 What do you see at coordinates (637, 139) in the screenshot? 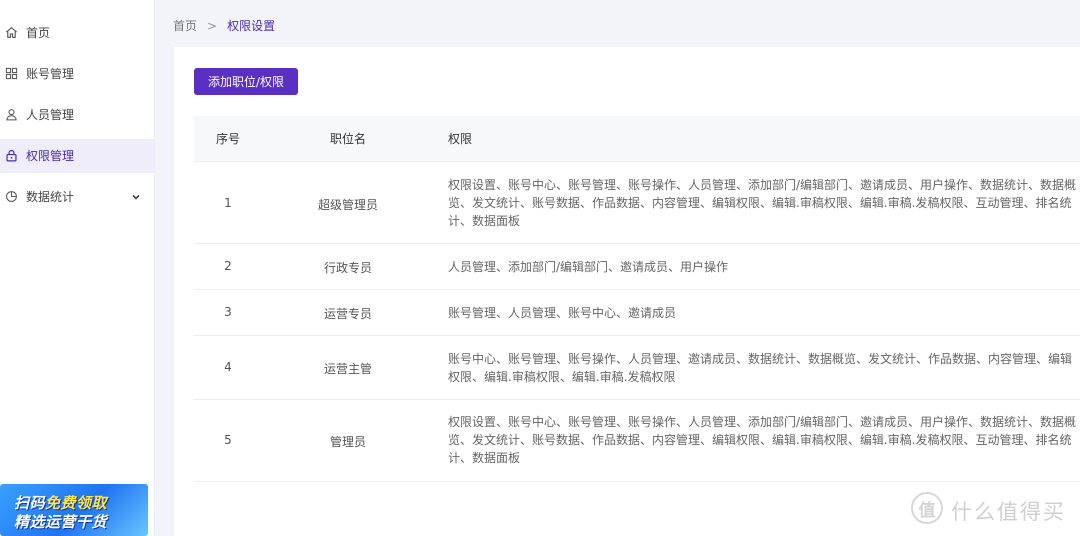
I see `table-header: 序号 职位名 权限` at bounding box center [637, 139].